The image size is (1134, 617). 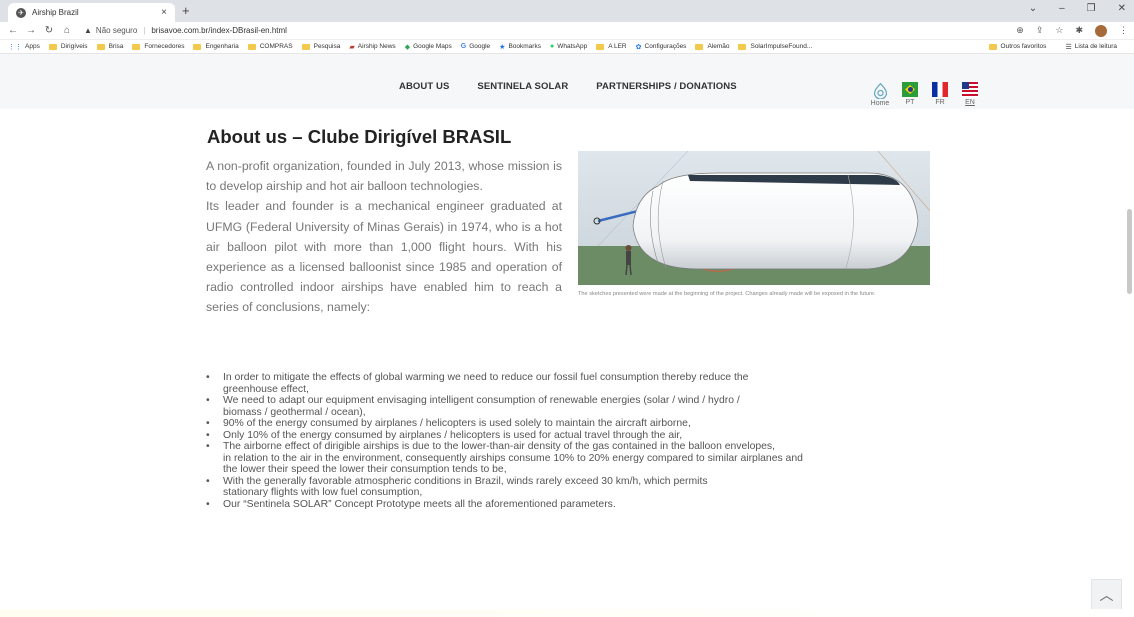 I want to click on bookmark-label: Alemão, so click(x=718, y=46).